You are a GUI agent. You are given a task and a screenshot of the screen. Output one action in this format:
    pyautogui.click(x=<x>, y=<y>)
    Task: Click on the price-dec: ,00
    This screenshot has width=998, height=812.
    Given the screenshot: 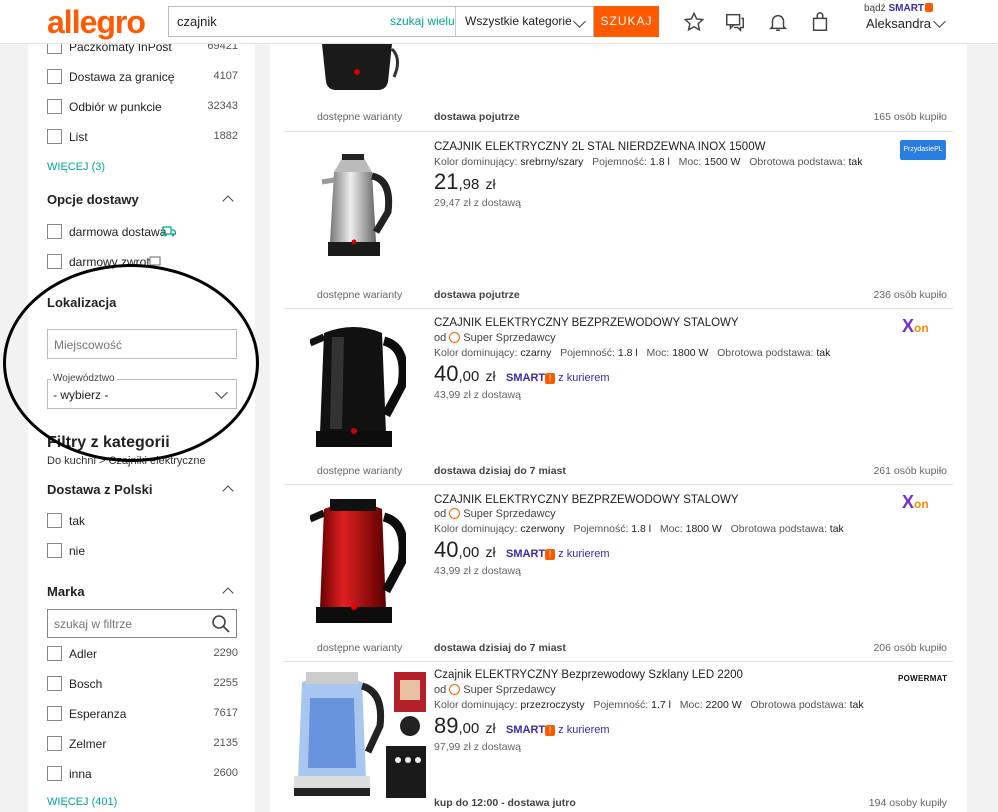 What is the action you would take?
    pyautogui.click(x=469, y=728)
    